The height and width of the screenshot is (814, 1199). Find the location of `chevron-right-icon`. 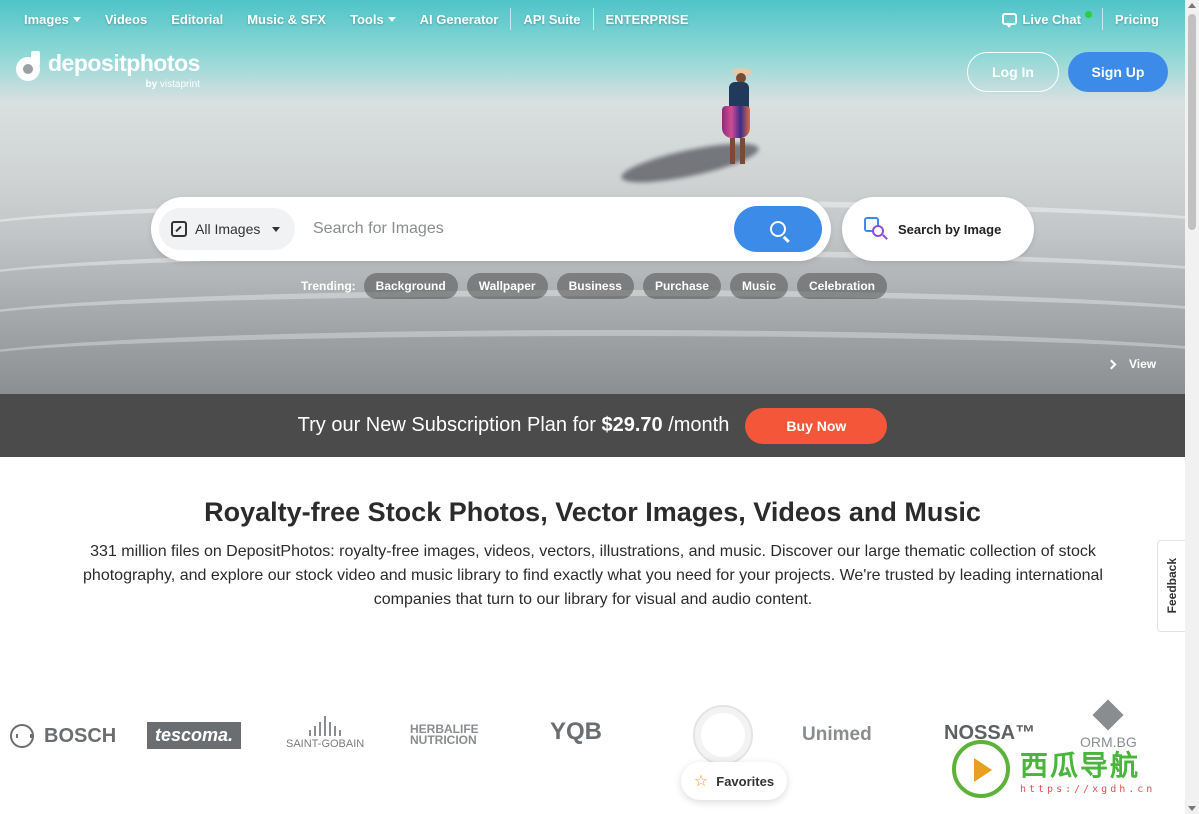

chevron-right-icon is located at coordinates (1111, 364).